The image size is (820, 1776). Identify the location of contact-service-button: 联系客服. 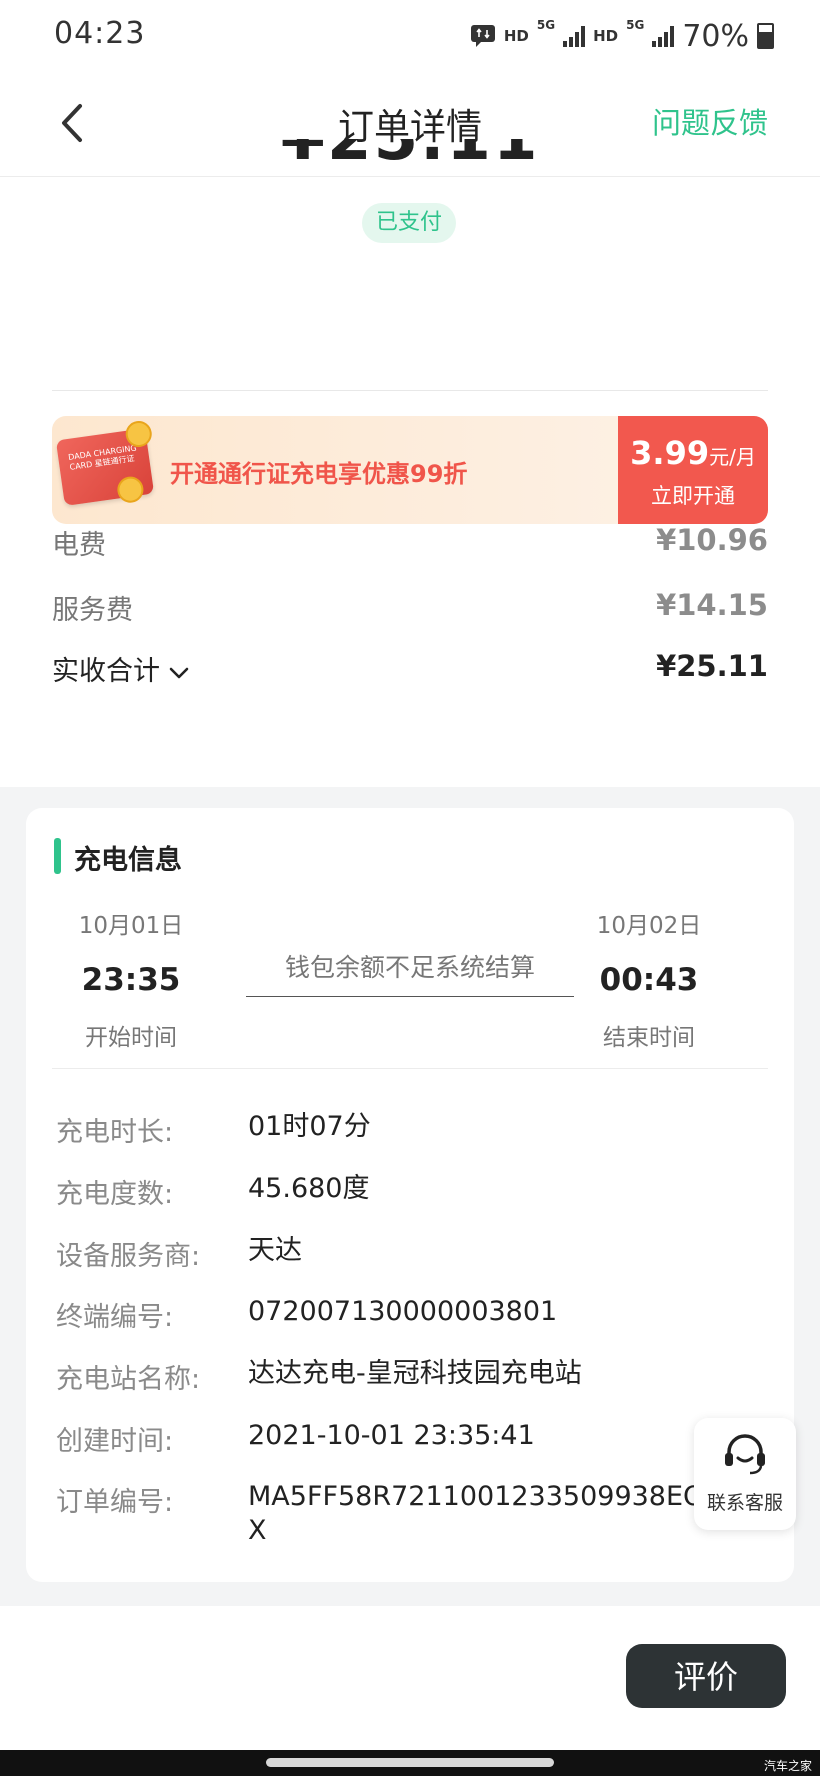
(745, 1474).